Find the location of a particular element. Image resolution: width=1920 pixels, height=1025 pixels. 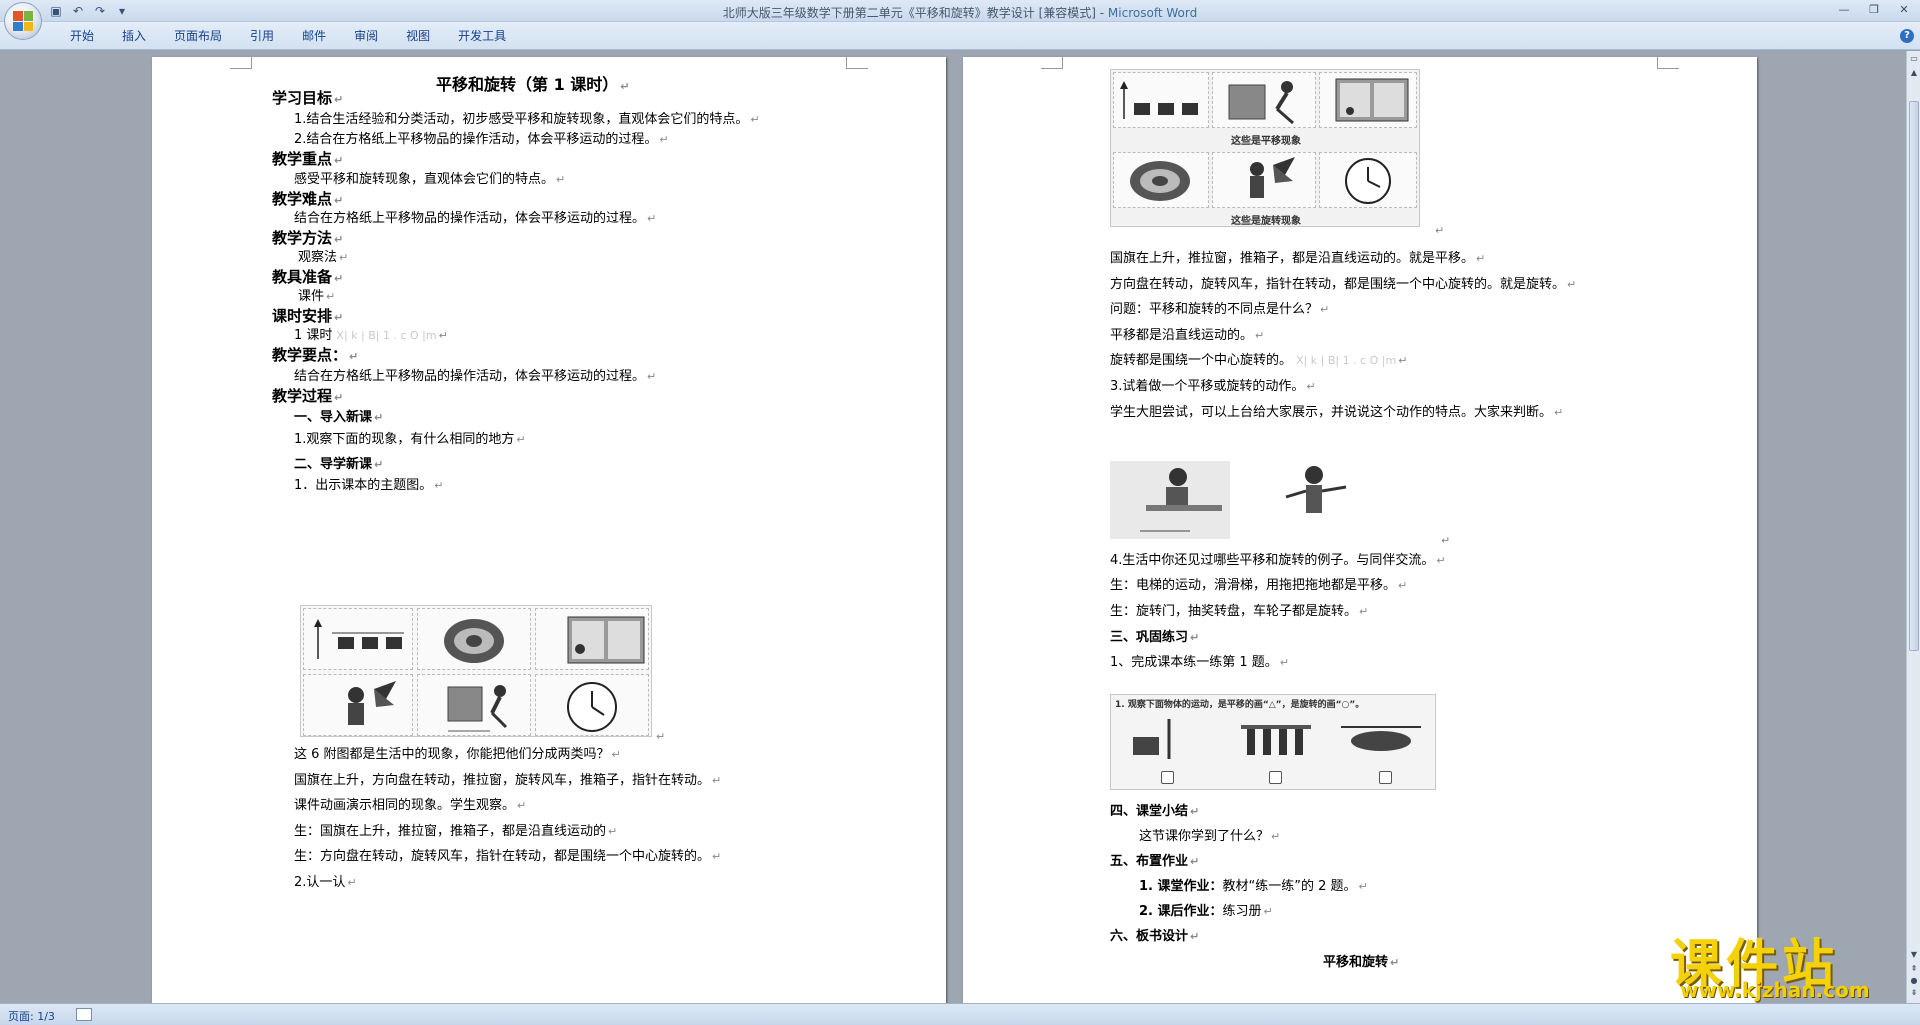

text-content: 1 课时 is located at coordinates (313, 335).